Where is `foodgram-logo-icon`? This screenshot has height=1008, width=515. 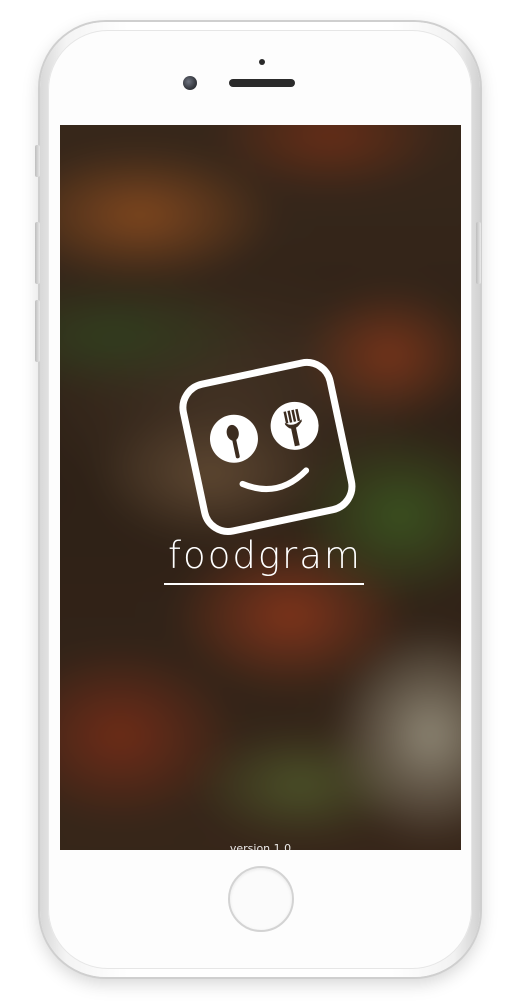
foodgram-logo-icon is located at coordinates (267, 446).